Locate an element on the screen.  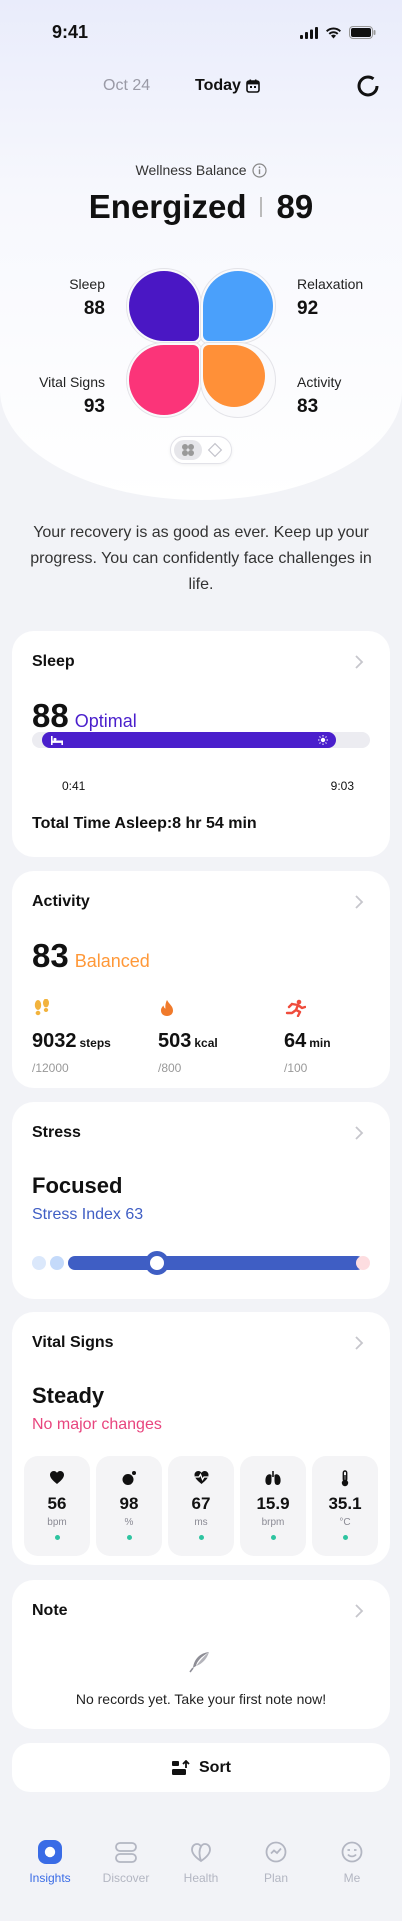
stress-state: Focused is located at coordinates (77, 1185).